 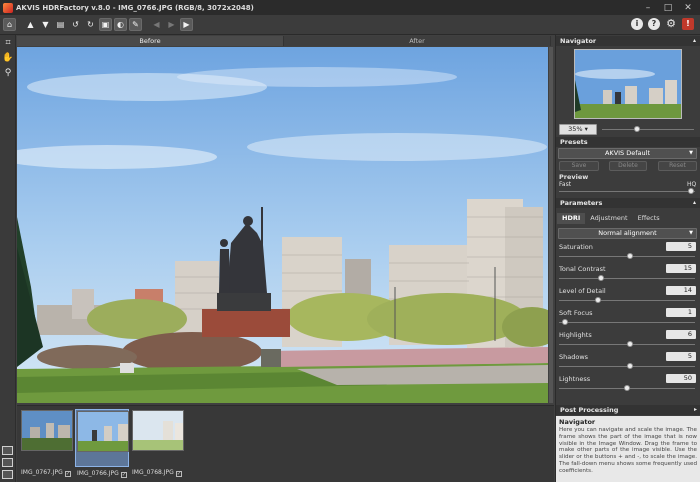 What do you see at coordinates (688, 24) in the screenshot?
I see `hdr-alert-icon: !` at bounding box center [688, 24].